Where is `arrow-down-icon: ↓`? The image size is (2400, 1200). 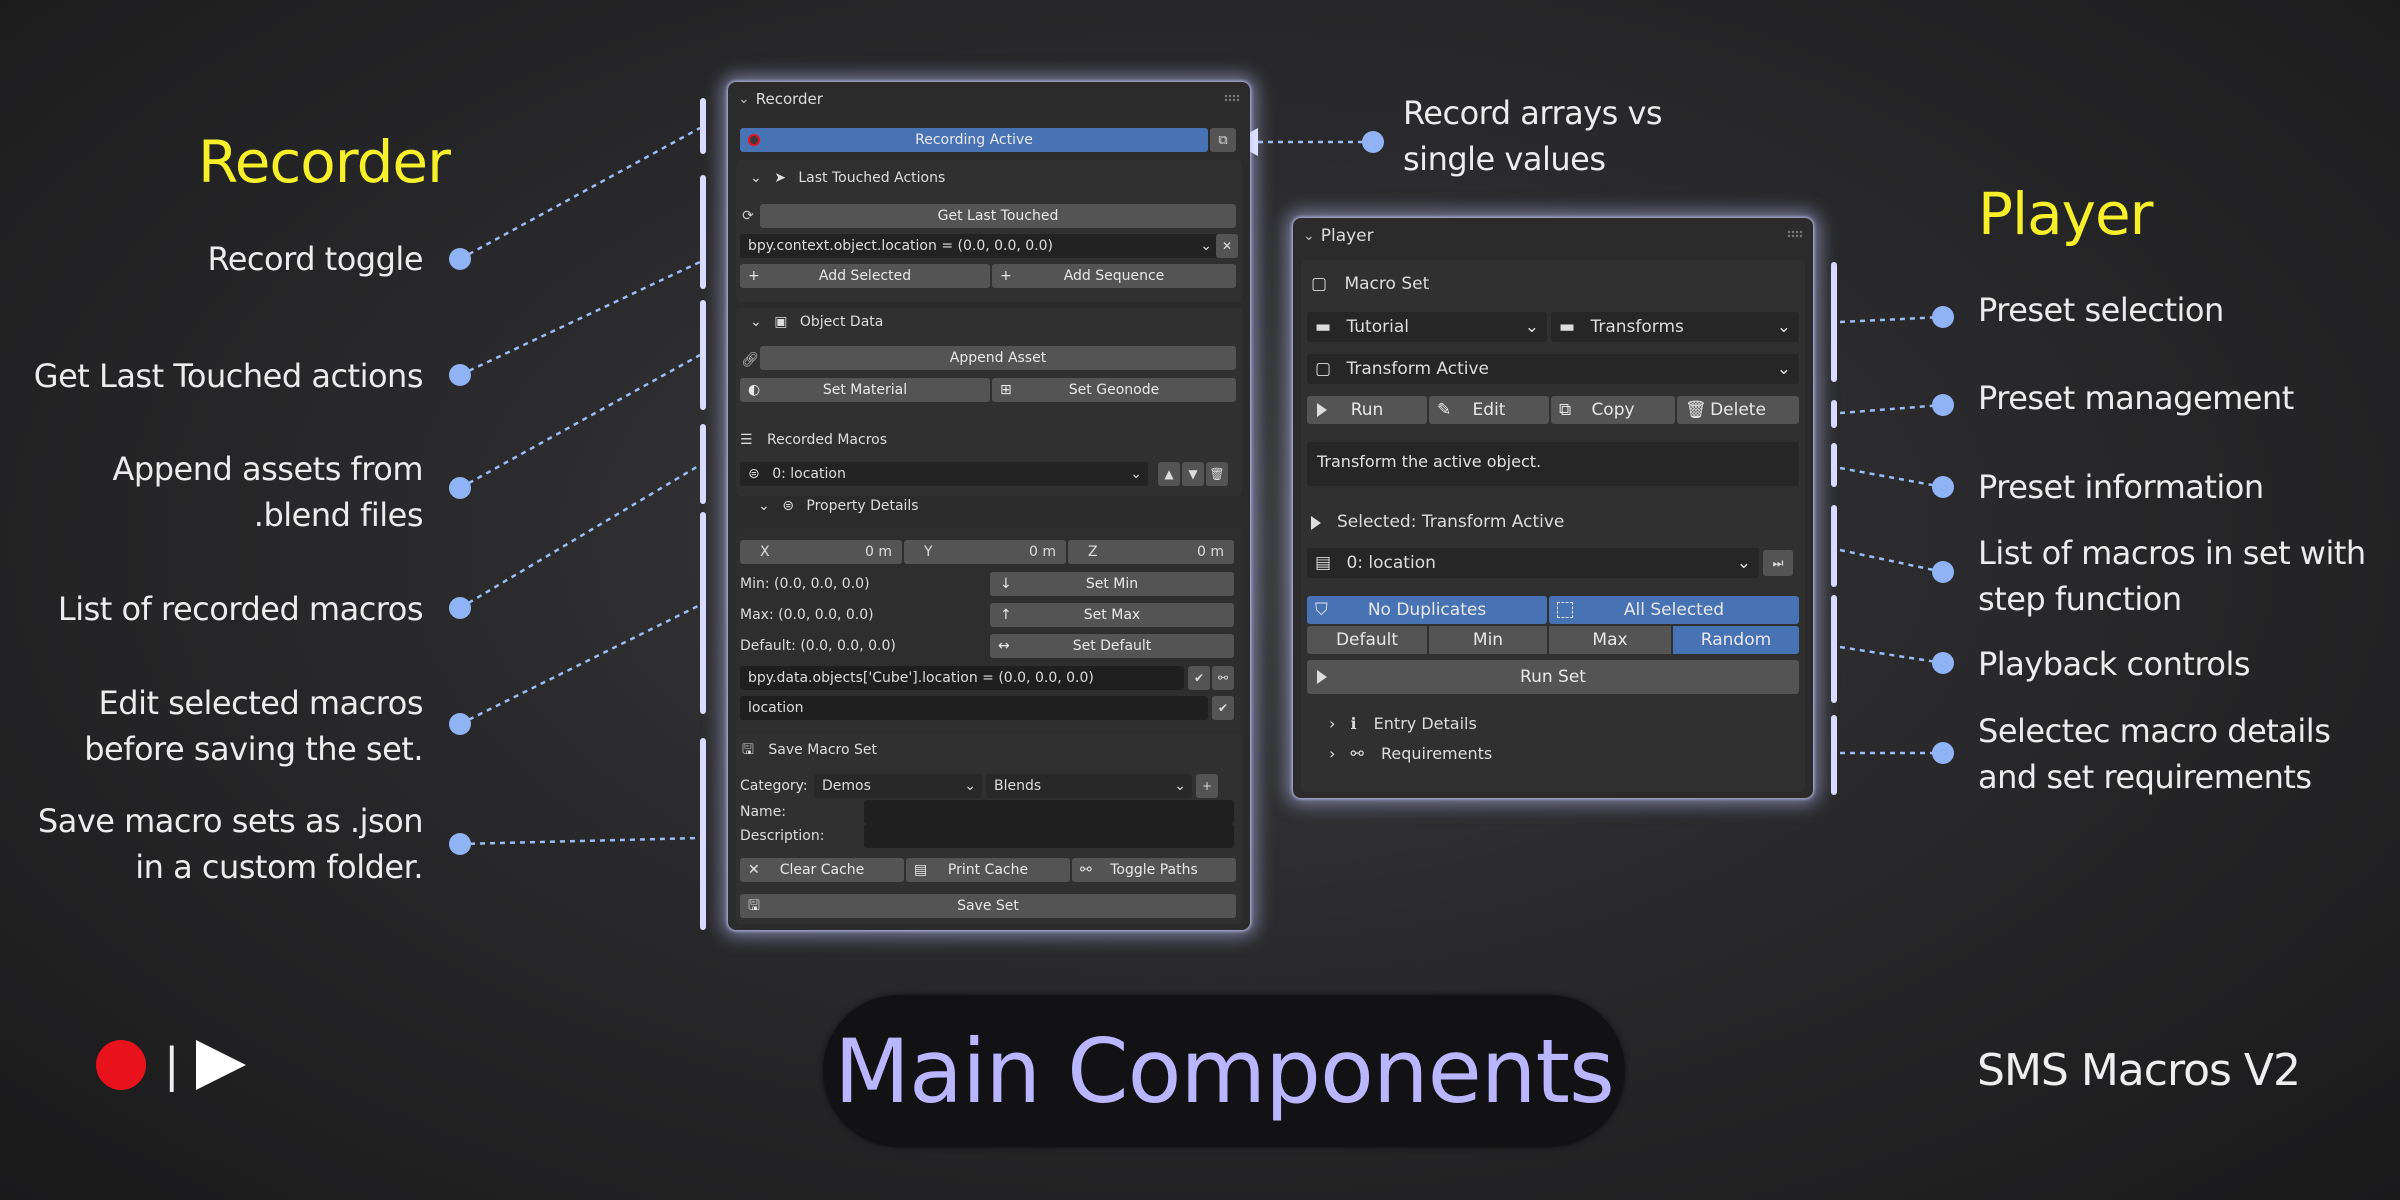 arrow-down-icon: ↓ is located at coordinates (1006, 584).